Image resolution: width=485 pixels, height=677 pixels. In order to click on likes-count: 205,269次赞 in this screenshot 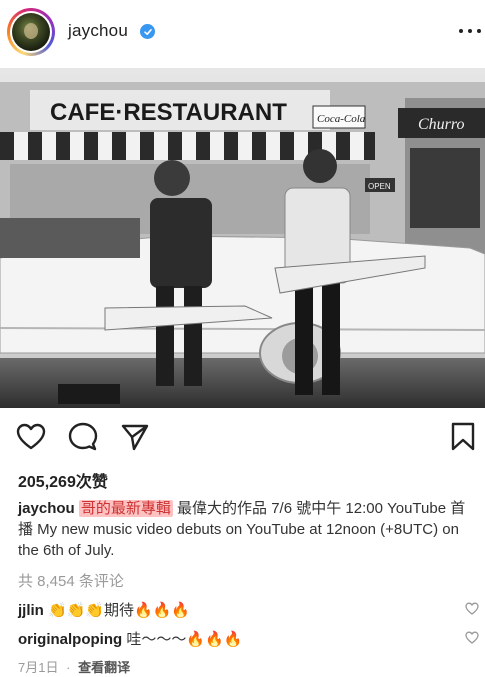, I will do `click(63, 480)`.